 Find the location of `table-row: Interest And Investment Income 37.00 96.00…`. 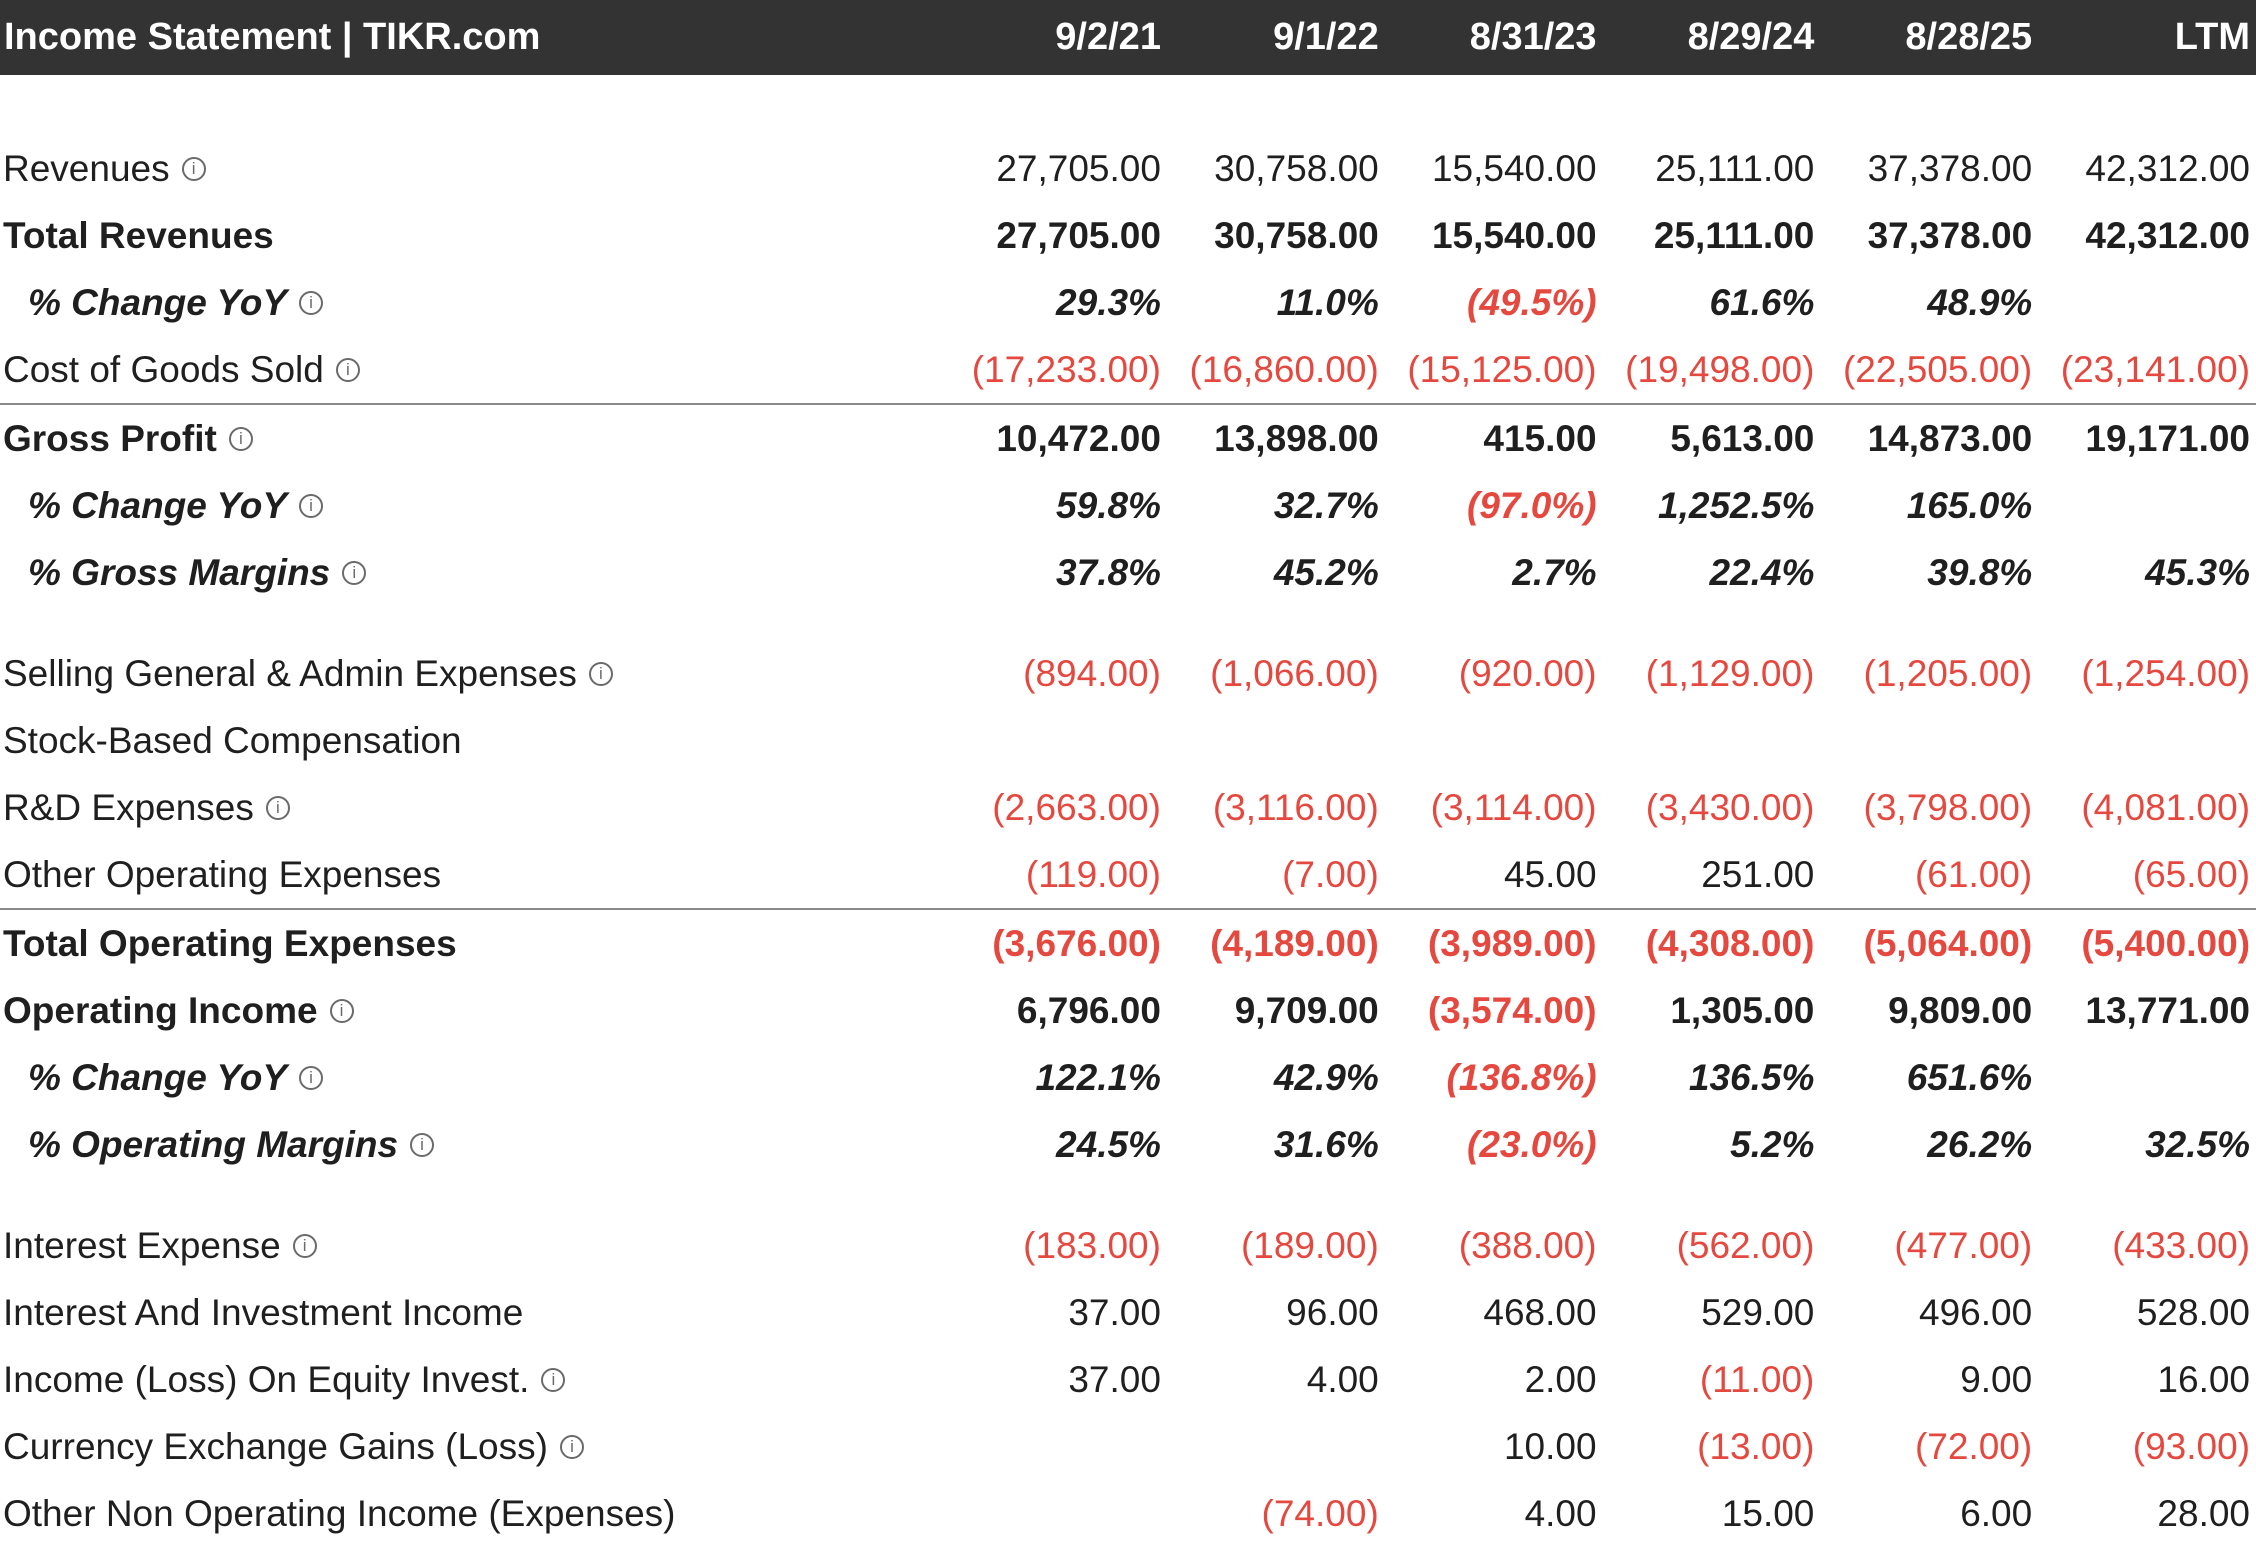

table-row: Interest And Investment Income 37.00 96.00… is located at coordinates (1128, 1312).